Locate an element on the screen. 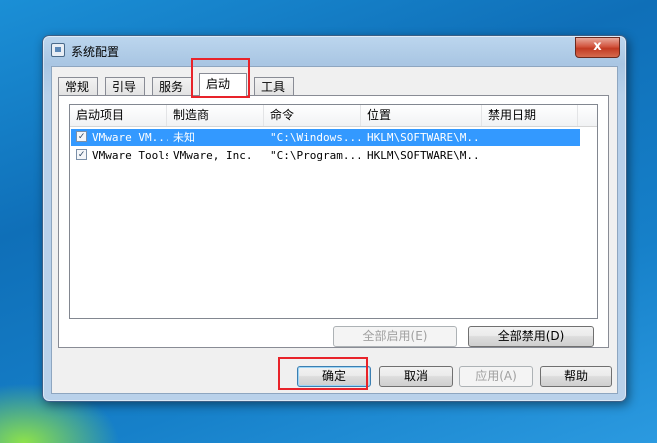 Image resolution: width=657 pixels, height=443 pixels. cell-manufacturer: VMware, Inc. is located at coordinates (213, 155).